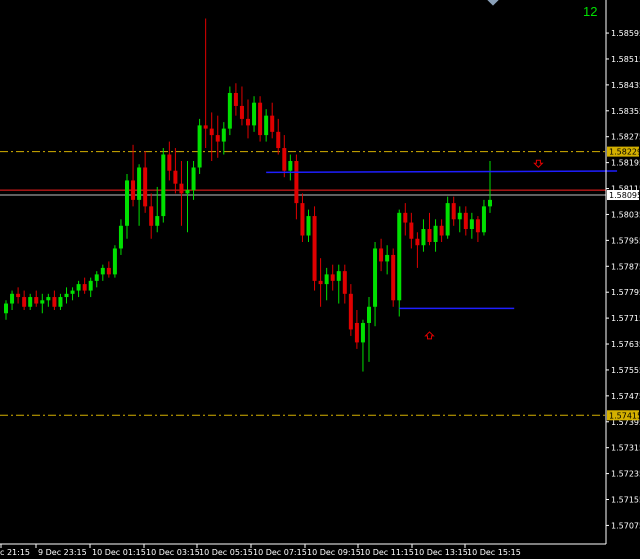  Describe the element at coordinates (625, 214) in the screenshot. I see `price-tick-label: 1.58035` at that location.